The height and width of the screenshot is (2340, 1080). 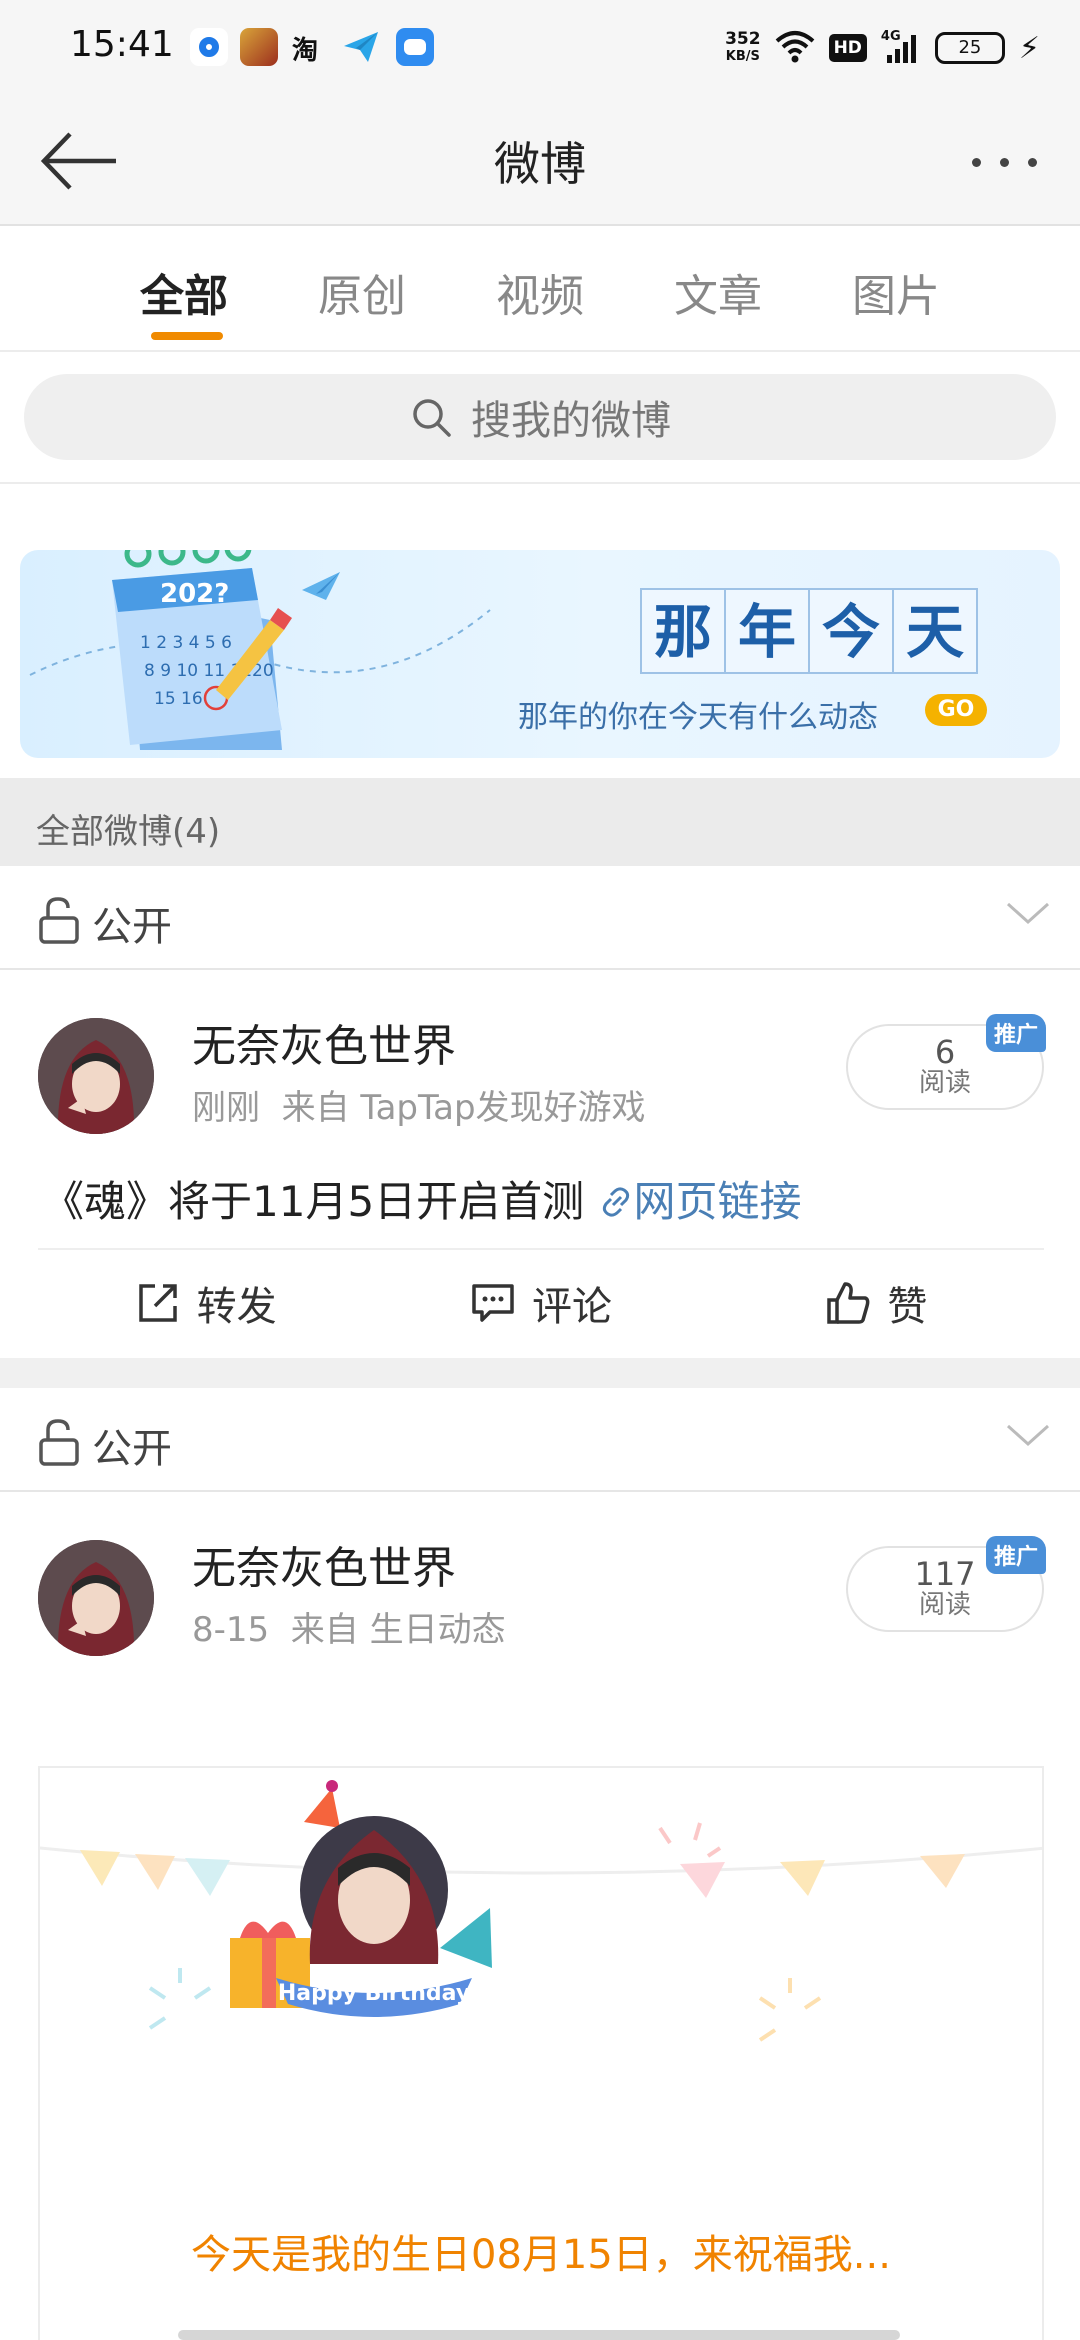 I want to click on search-input: 搜我的微博, so click(x=540, y=417).